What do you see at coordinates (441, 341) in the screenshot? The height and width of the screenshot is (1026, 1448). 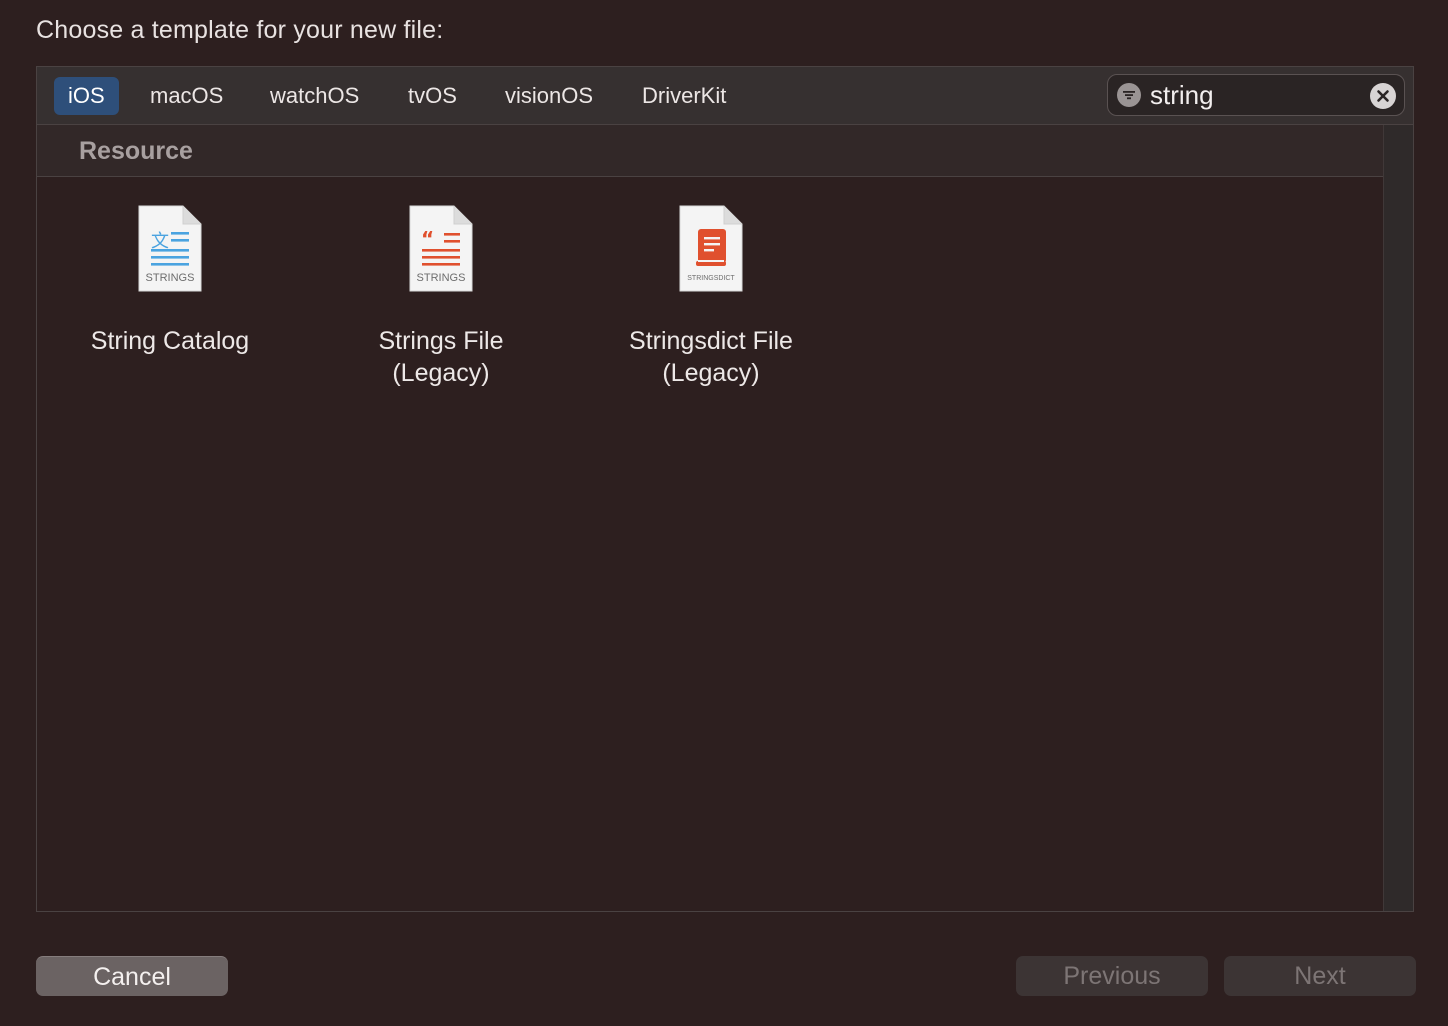 I see `template-label-line1: Strings File` at bounding box center [441, 341].